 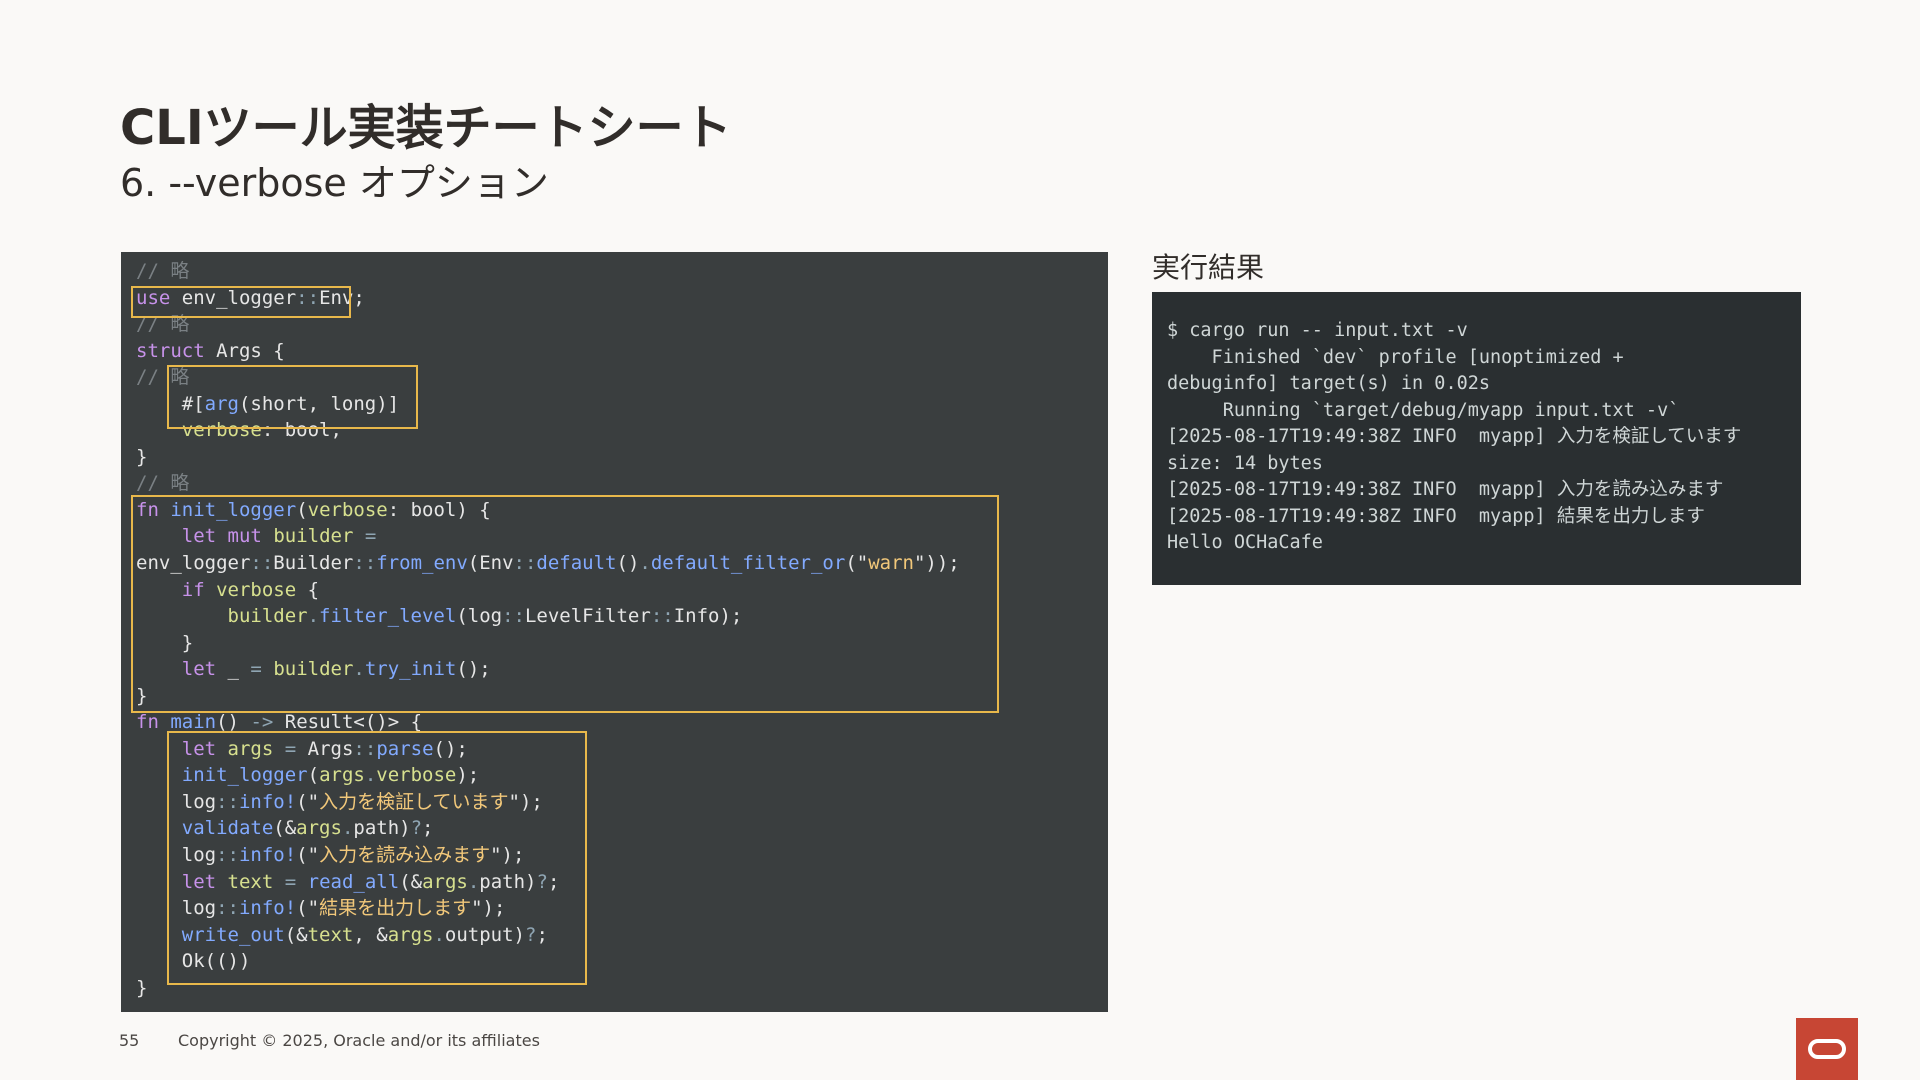 I want to click on highlight-verbose-field, so click(x=292, y=397).